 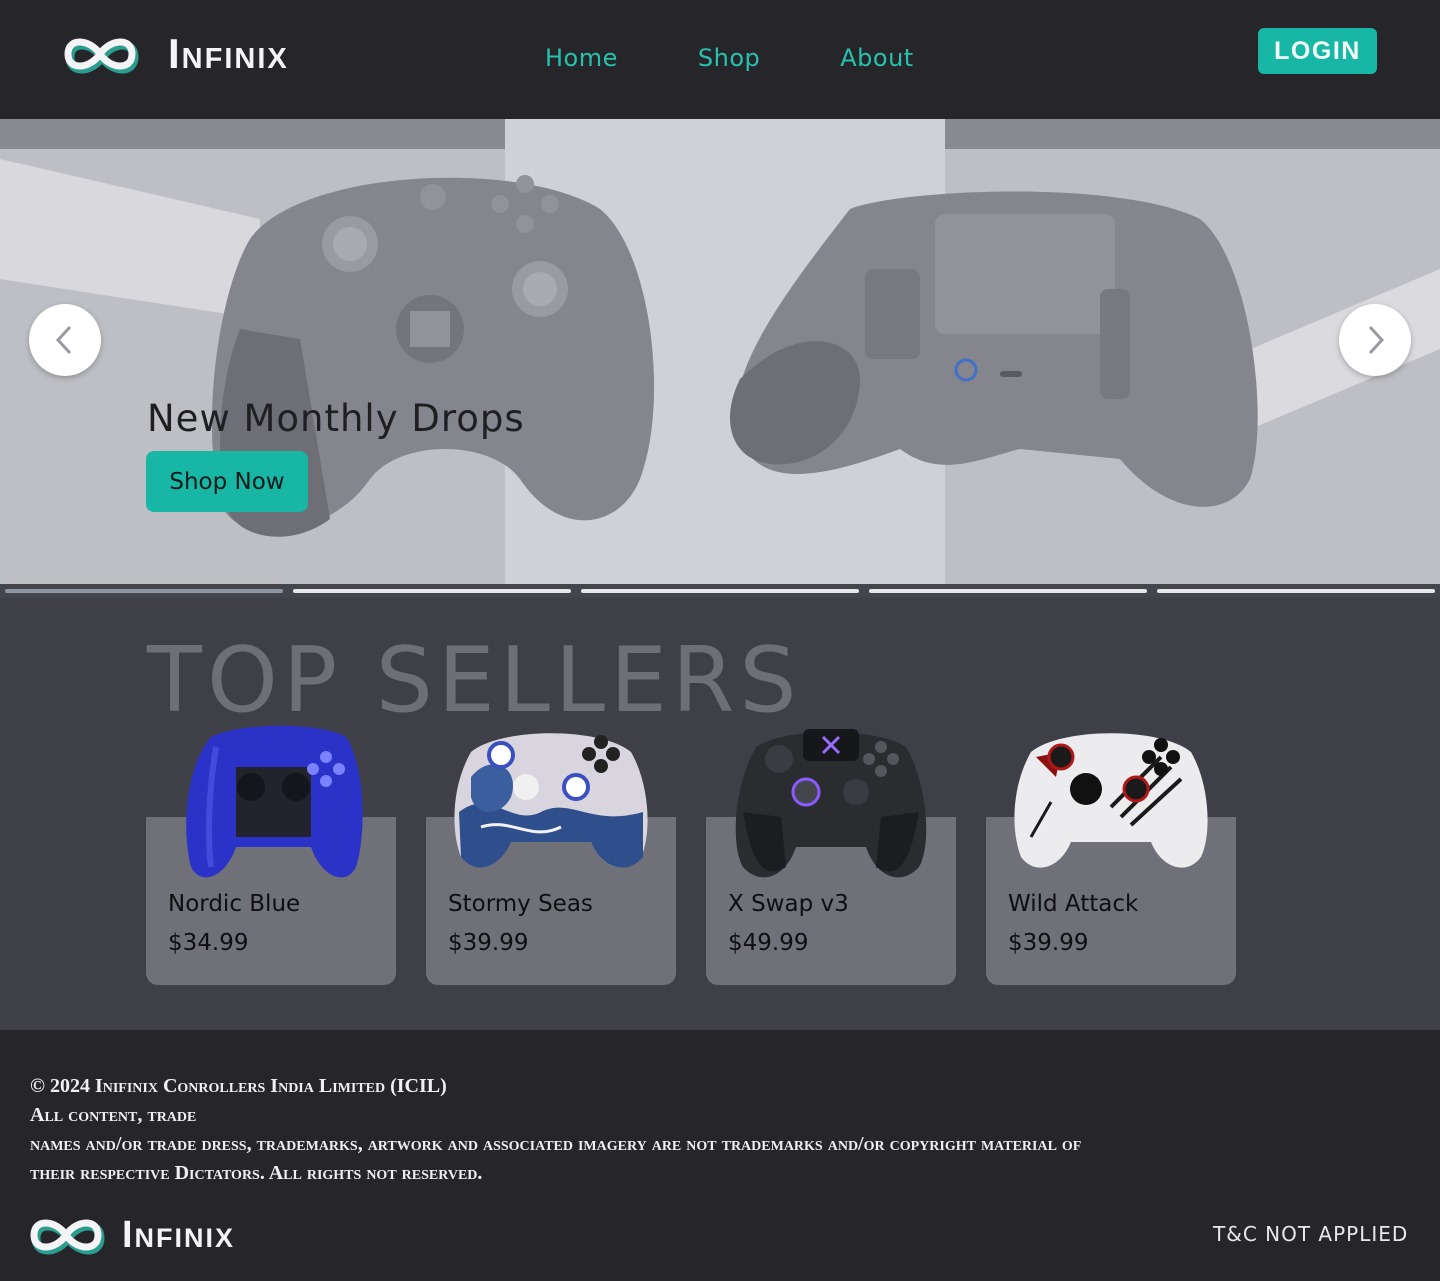 I want to click on product-name: Nordic Blue, so click(x=234, y=904).